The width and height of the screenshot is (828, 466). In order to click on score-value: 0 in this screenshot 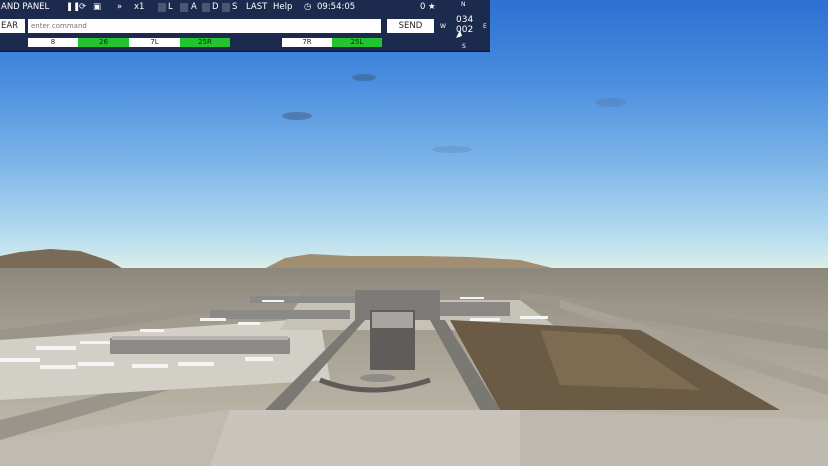, I will do `click(423, 7)`.